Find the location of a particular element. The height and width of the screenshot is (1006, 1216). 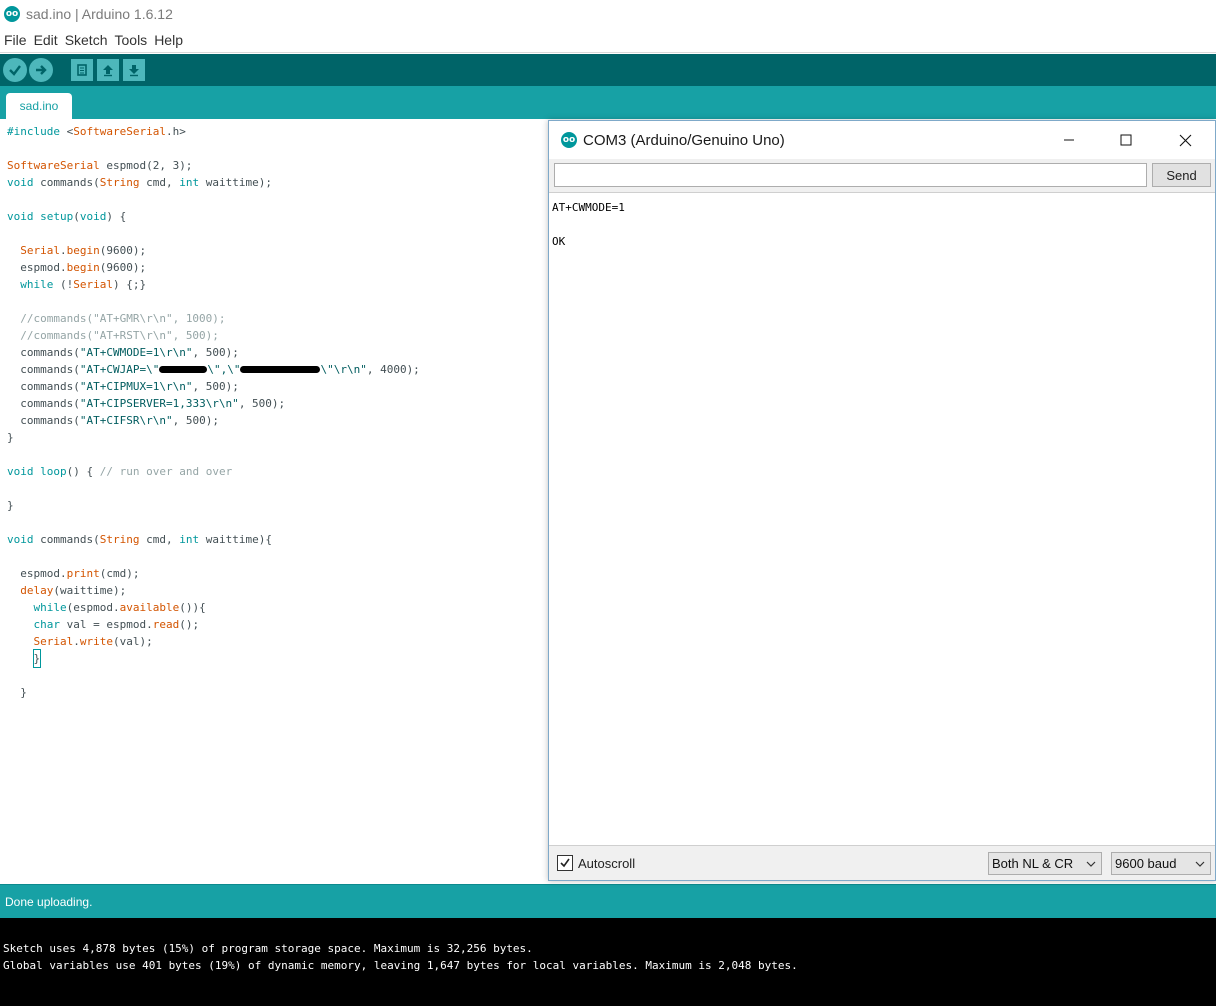

code-line: delay(waittime); is located at coordinates (213, 590).